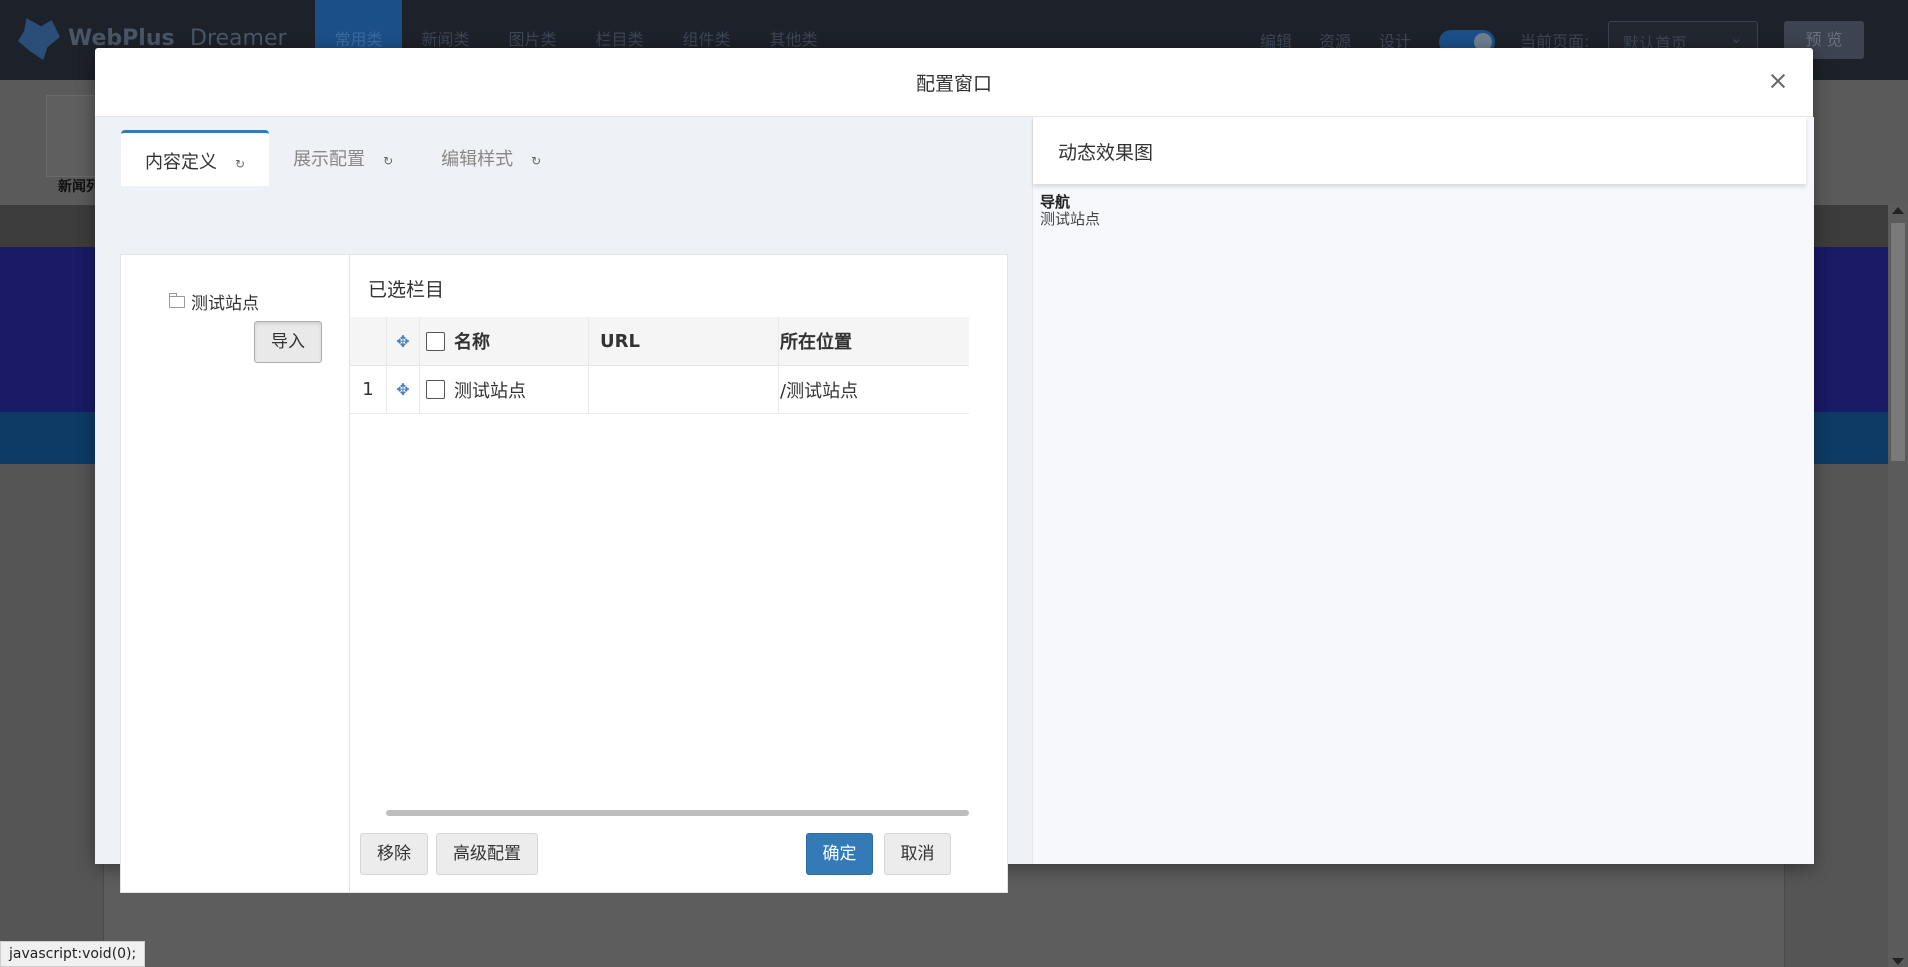 The height and width of the screenshot is (967, 1908). I want to click on move-icon: ✥, so click(403, 341).